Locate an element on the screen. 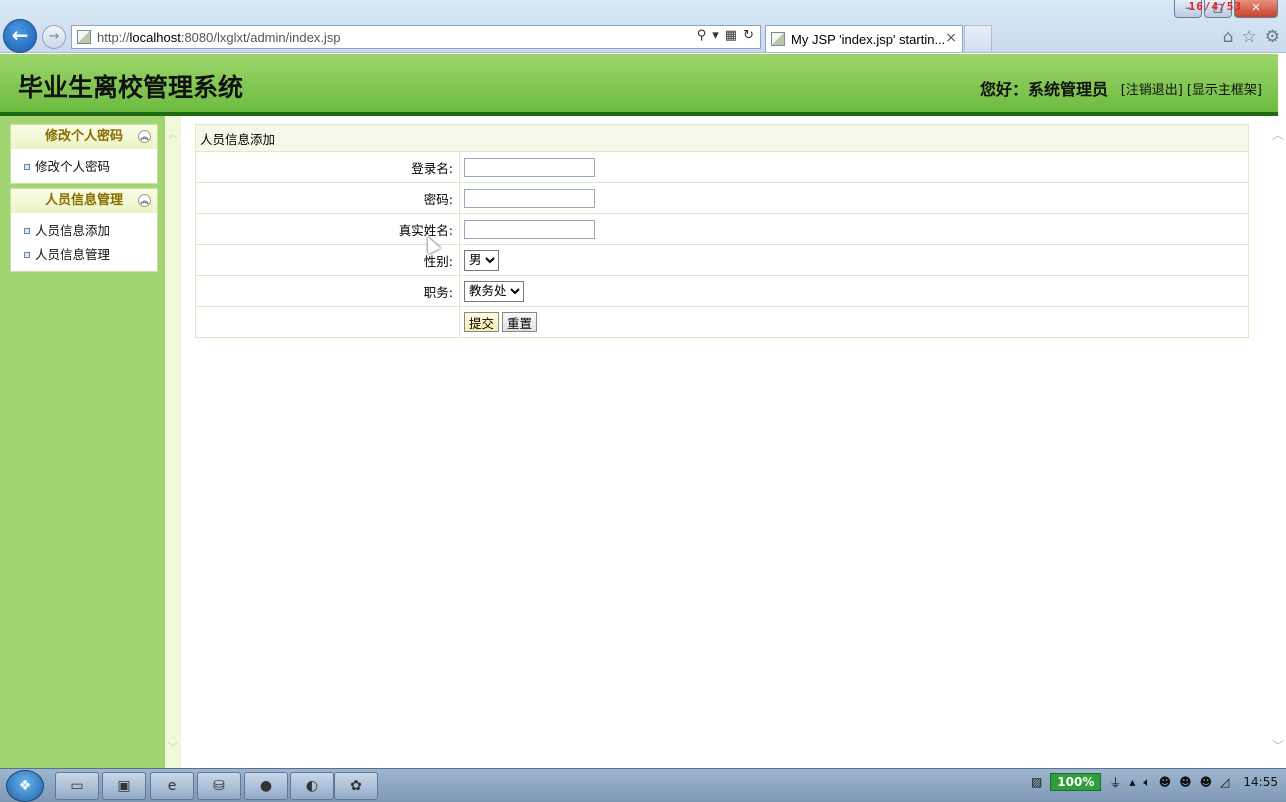  forward-button: → is located at coordinates (54, 37).